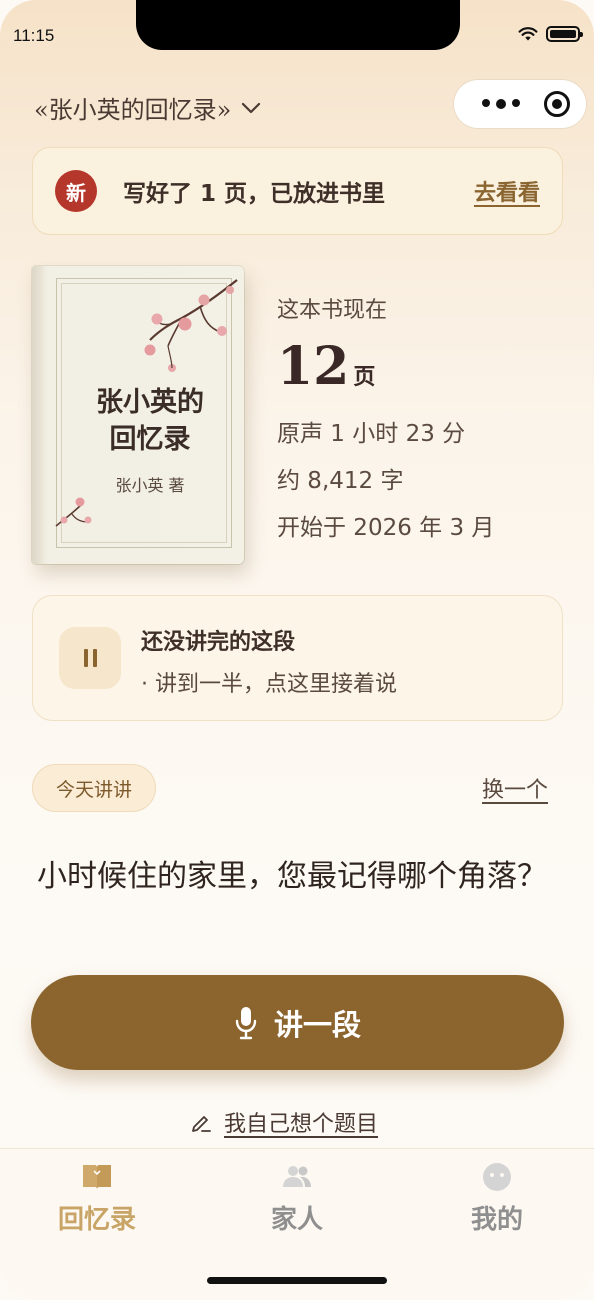 Image resolution: width=594 pixels, height=1300 pixels. What do you see at coordinates (38, 415) in the screenshot?
I see `book-spine` at bounding box center [38, 415].